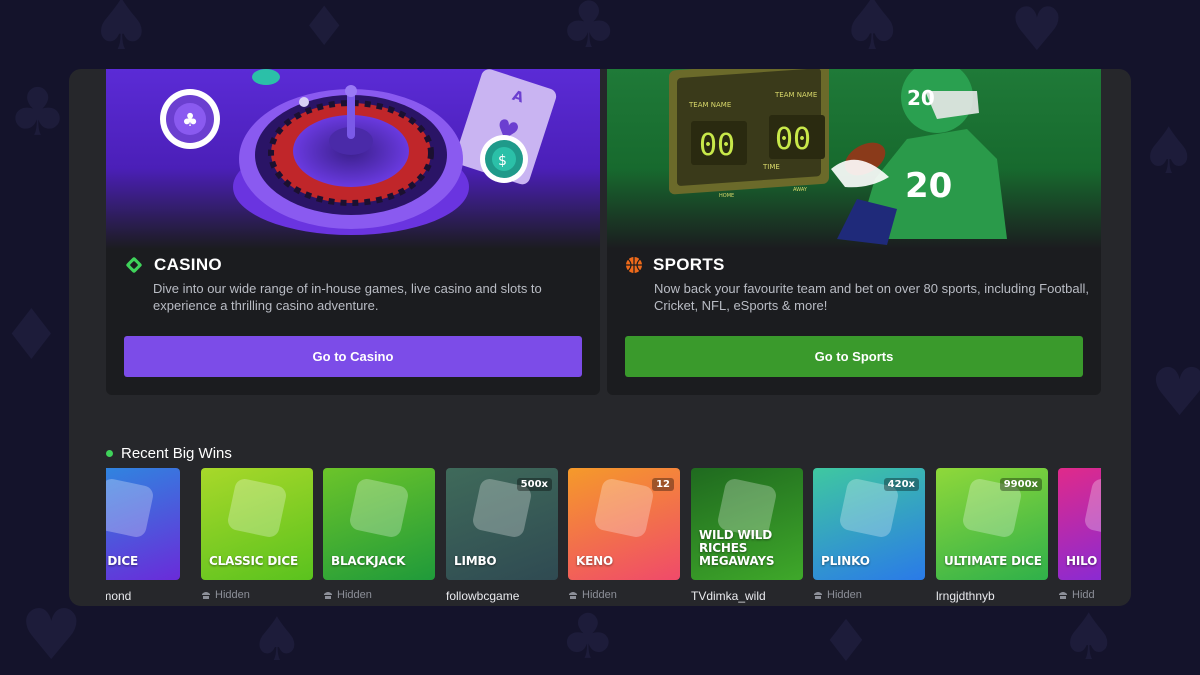 Image resolution: width=1200 pixels, height=675 pixels. Describe the element at coordinates (109, 453) in the screenshot. I see `live-dot-icon` at that location.